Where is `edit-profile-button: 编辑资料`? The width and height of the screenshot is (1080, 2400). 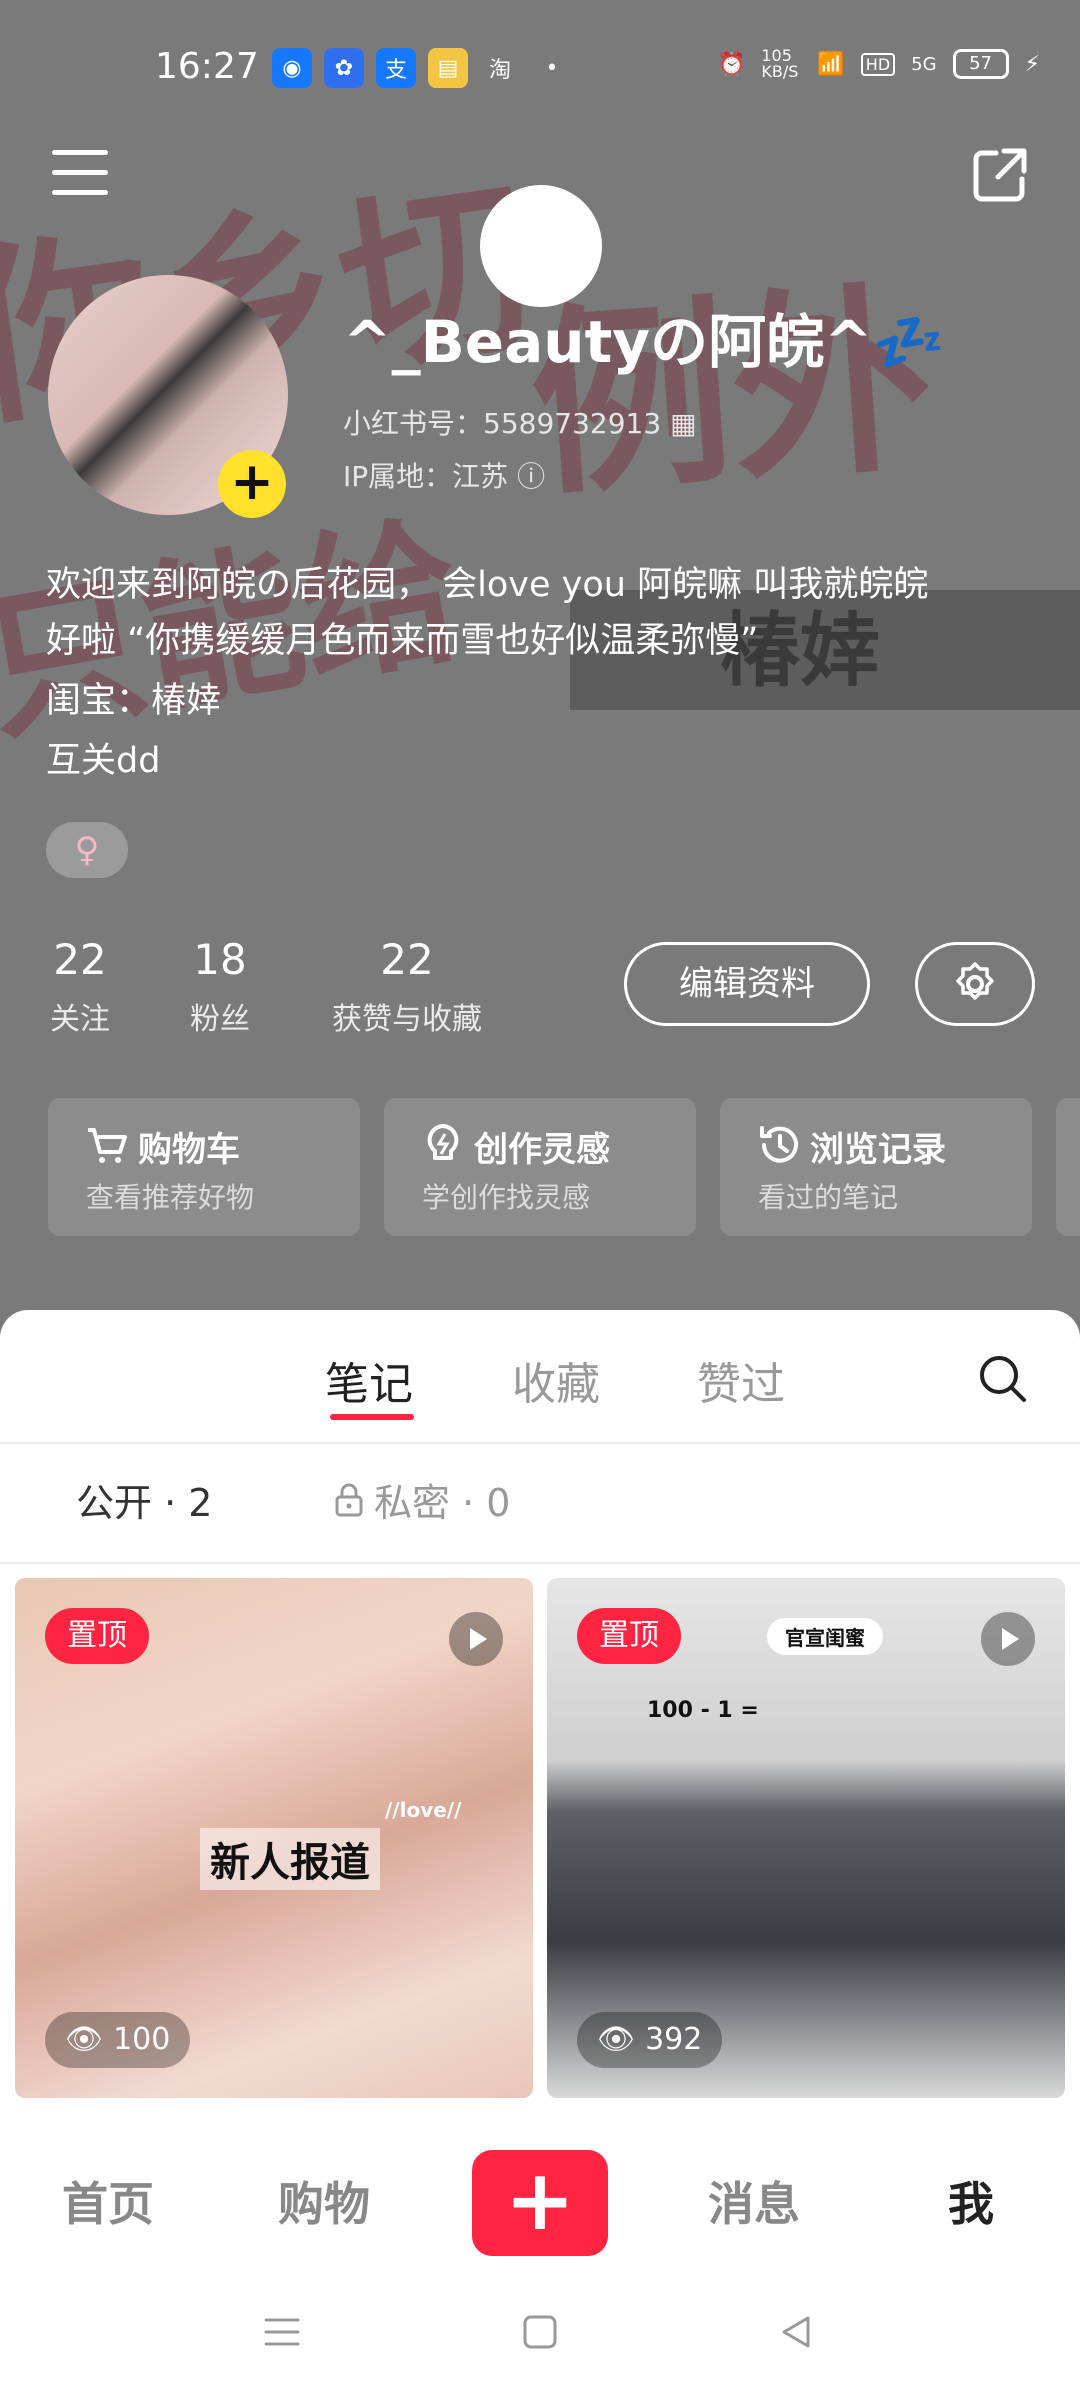 edit-profile-button: 编辑资料 is located at coordinates (747, 984).